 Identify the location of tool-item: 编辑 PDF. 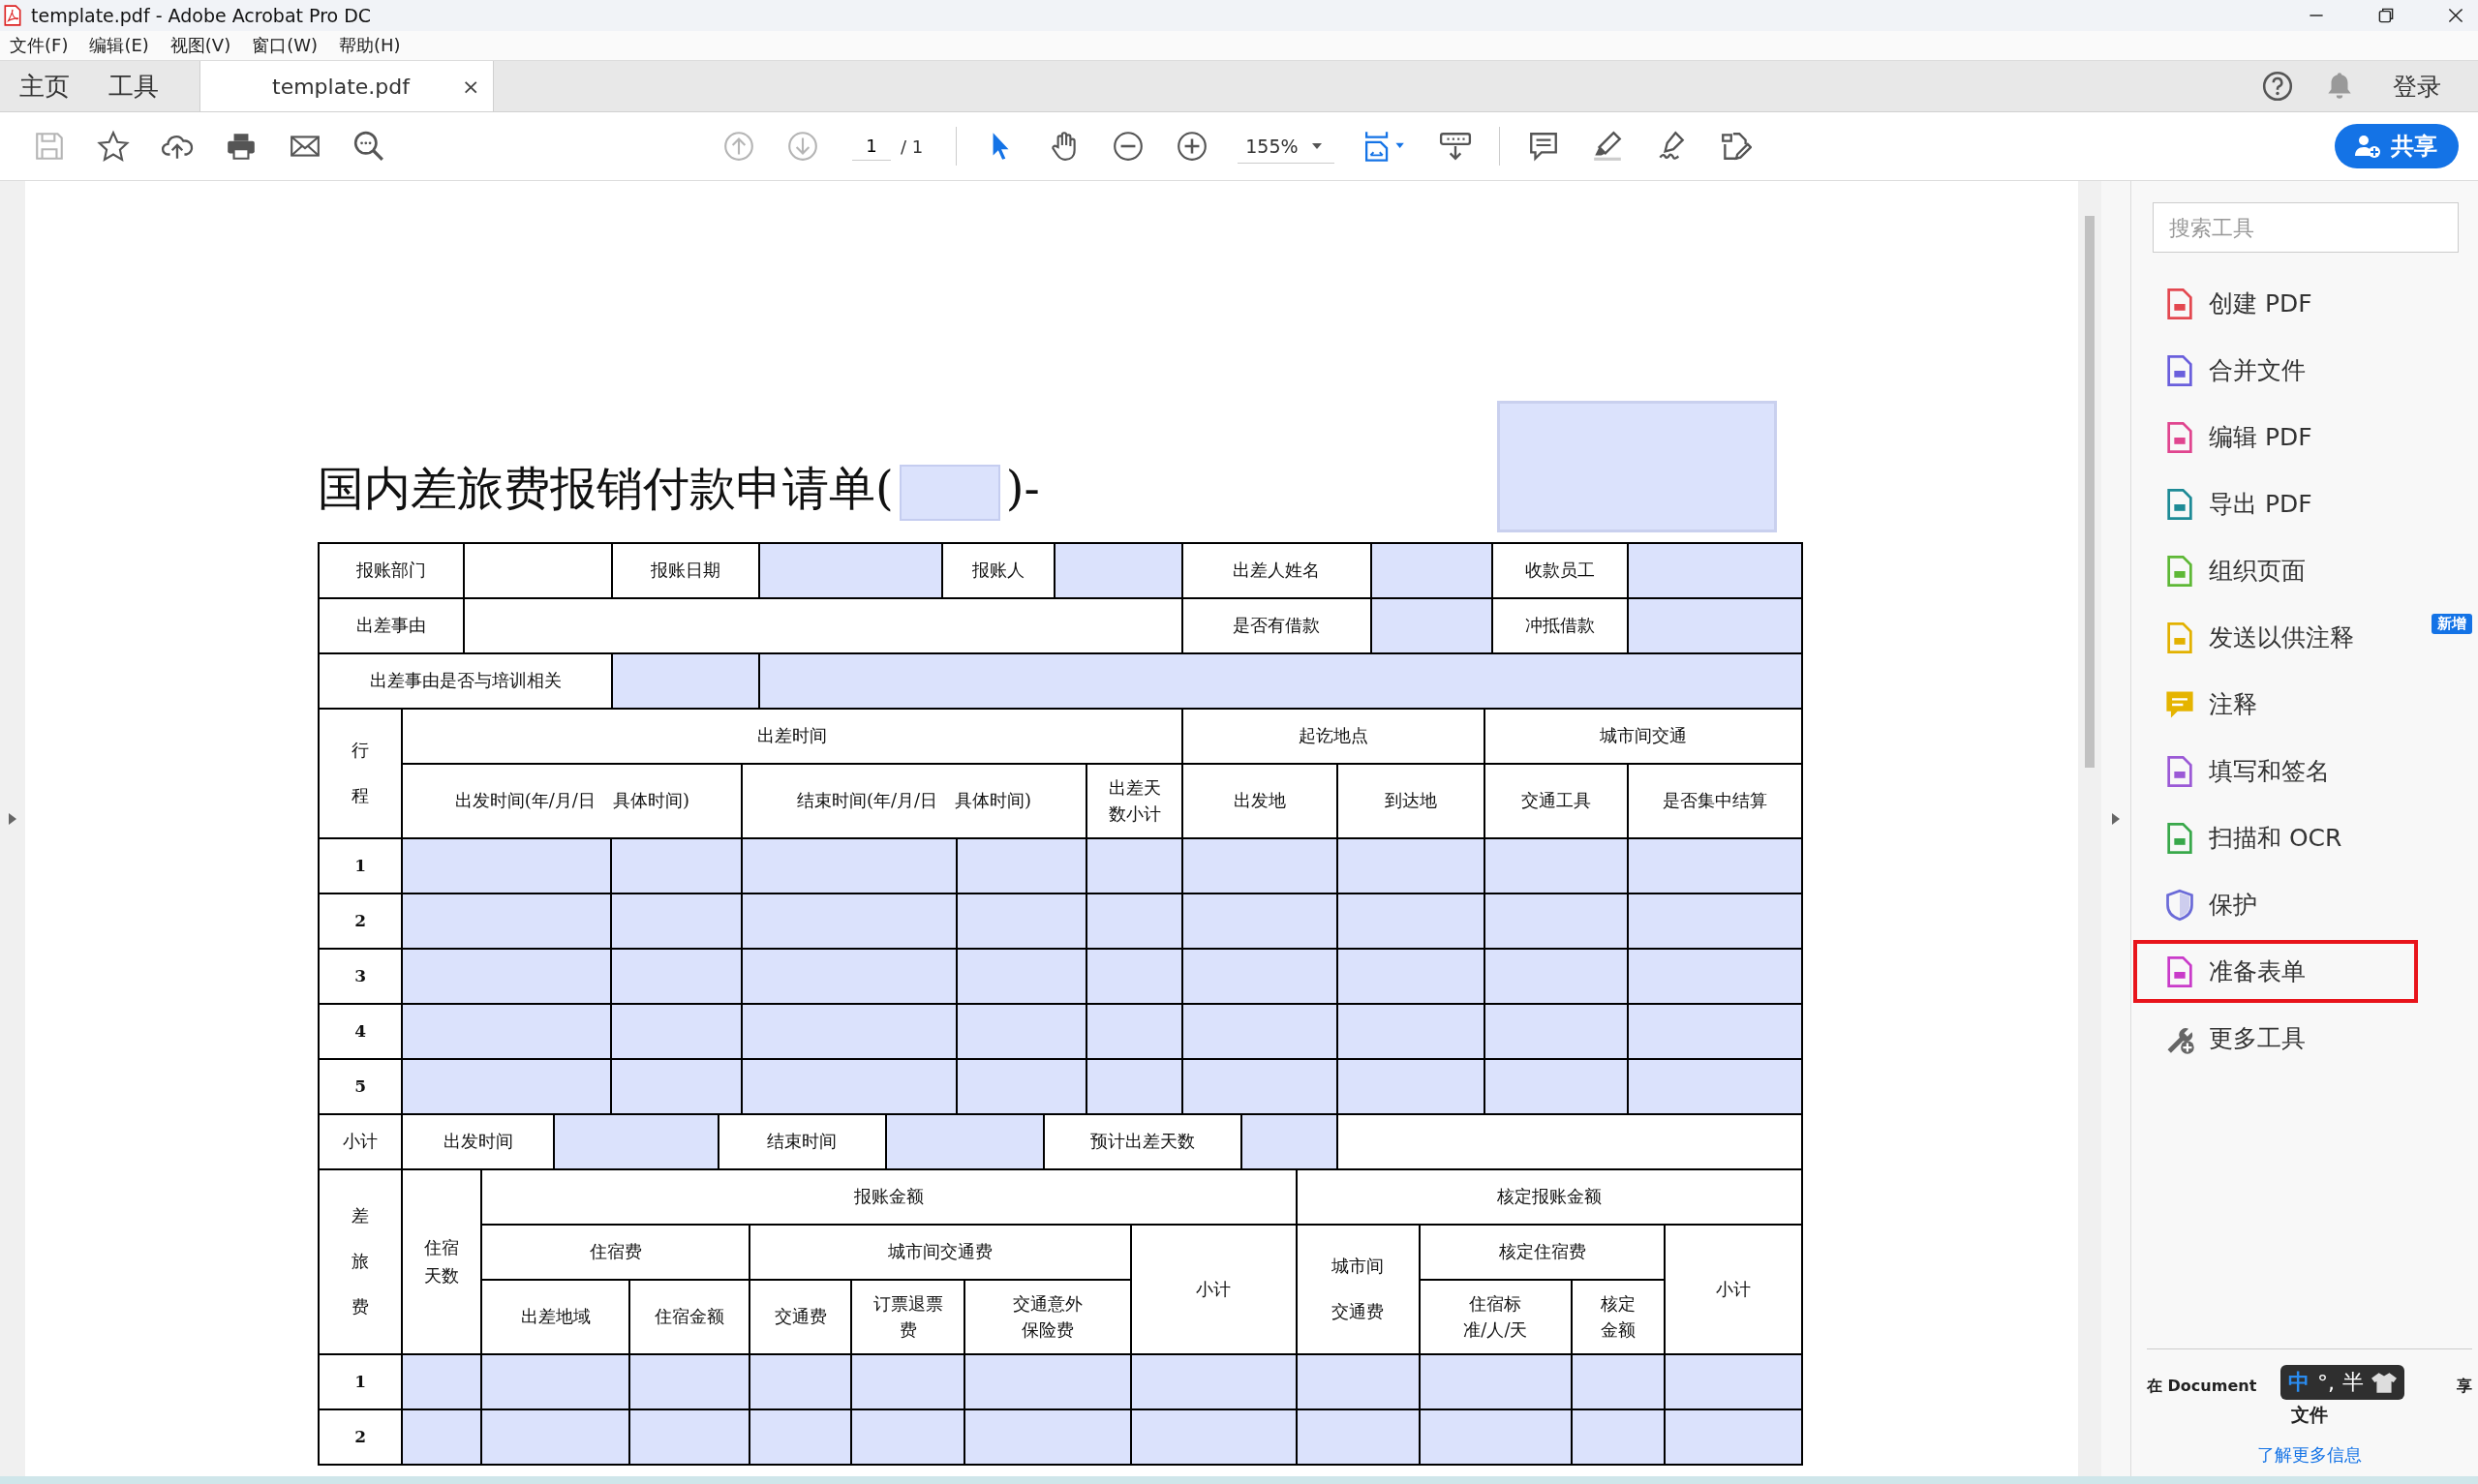
(2275, 437).